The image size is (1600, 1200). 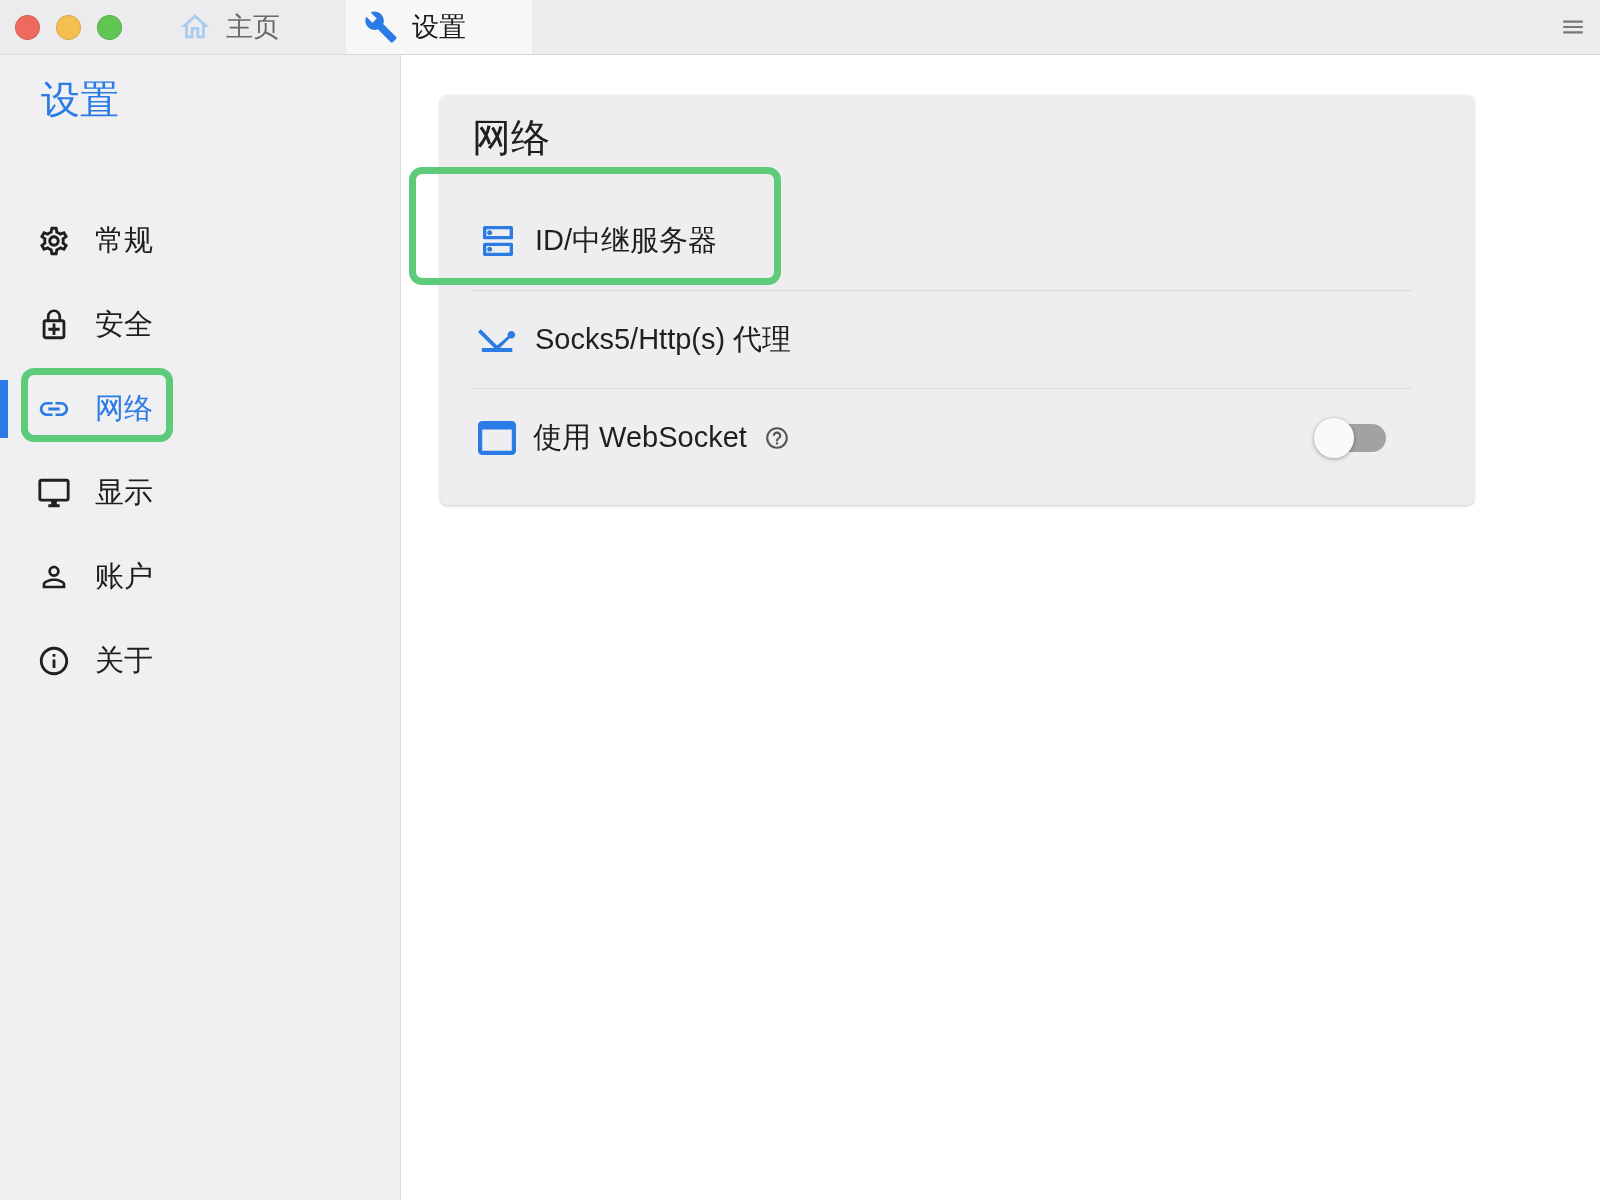 What do you see at coordinates (511, 138) in the screenshot?
I see `card-title: 网络` at bounding box center [511, 138].